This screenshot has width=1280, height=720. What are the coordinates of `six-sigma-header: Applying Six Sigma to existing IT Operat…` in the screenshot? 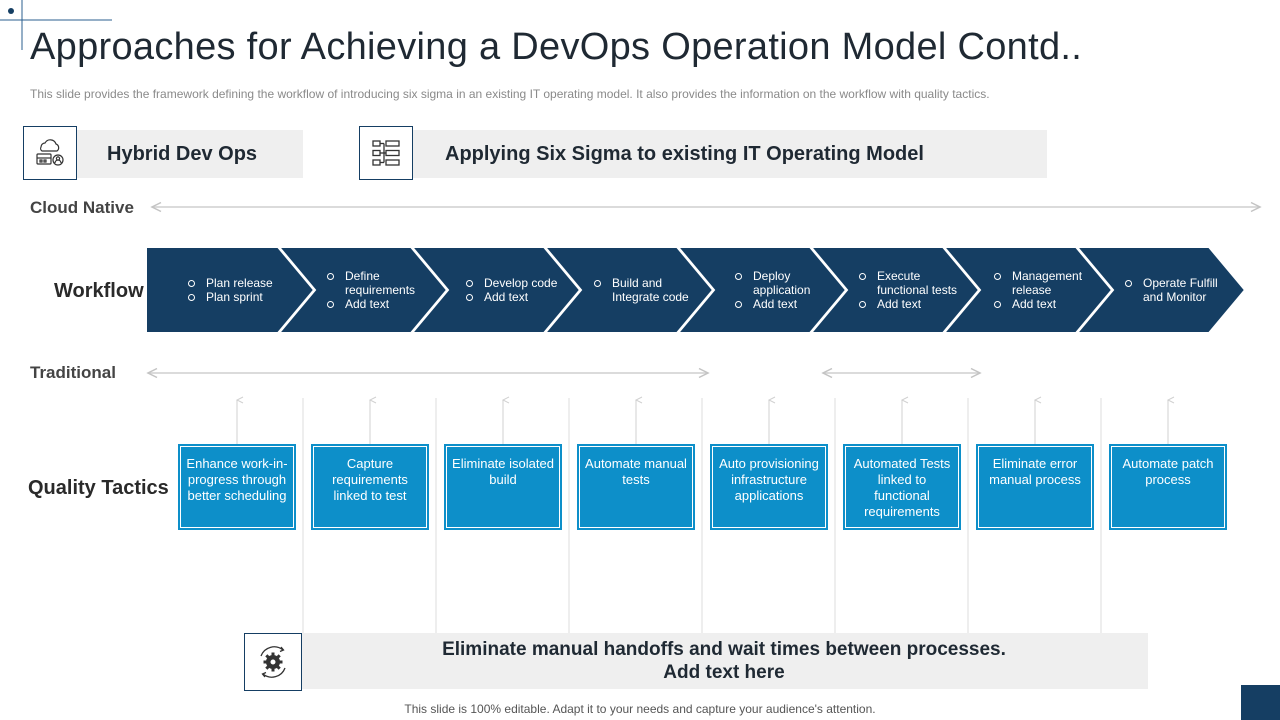 It's located at (729, 154).